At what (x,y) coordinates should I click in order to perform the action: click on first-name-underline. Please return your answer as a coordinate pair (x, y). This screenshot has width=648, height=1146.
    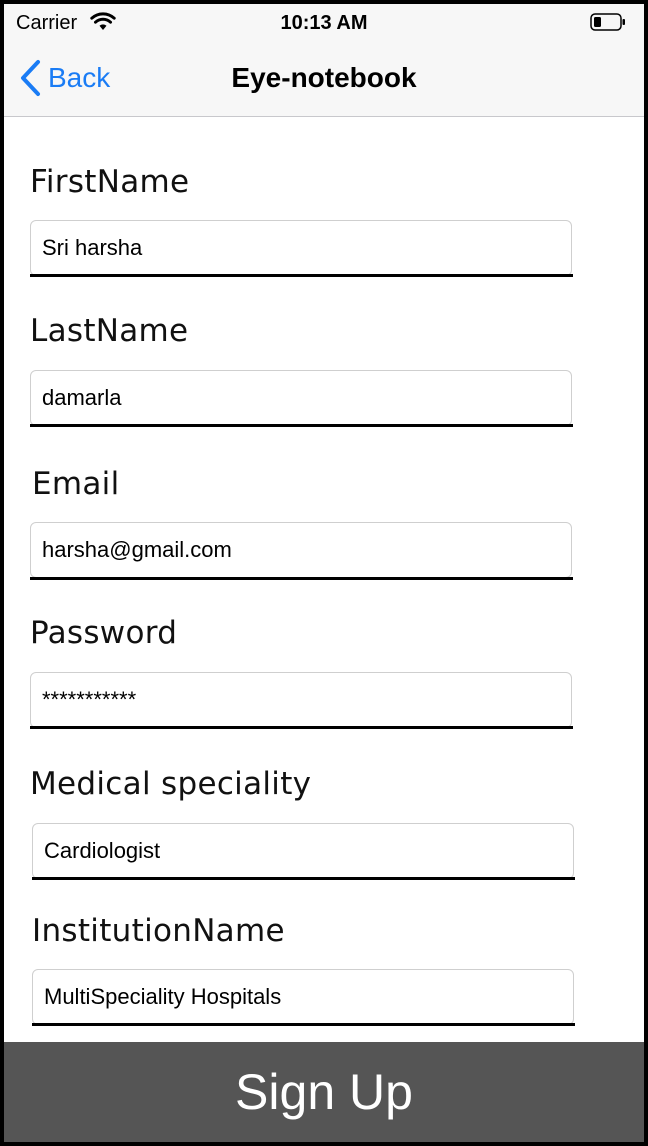
    Looking at the image, I should click on (301, 275).